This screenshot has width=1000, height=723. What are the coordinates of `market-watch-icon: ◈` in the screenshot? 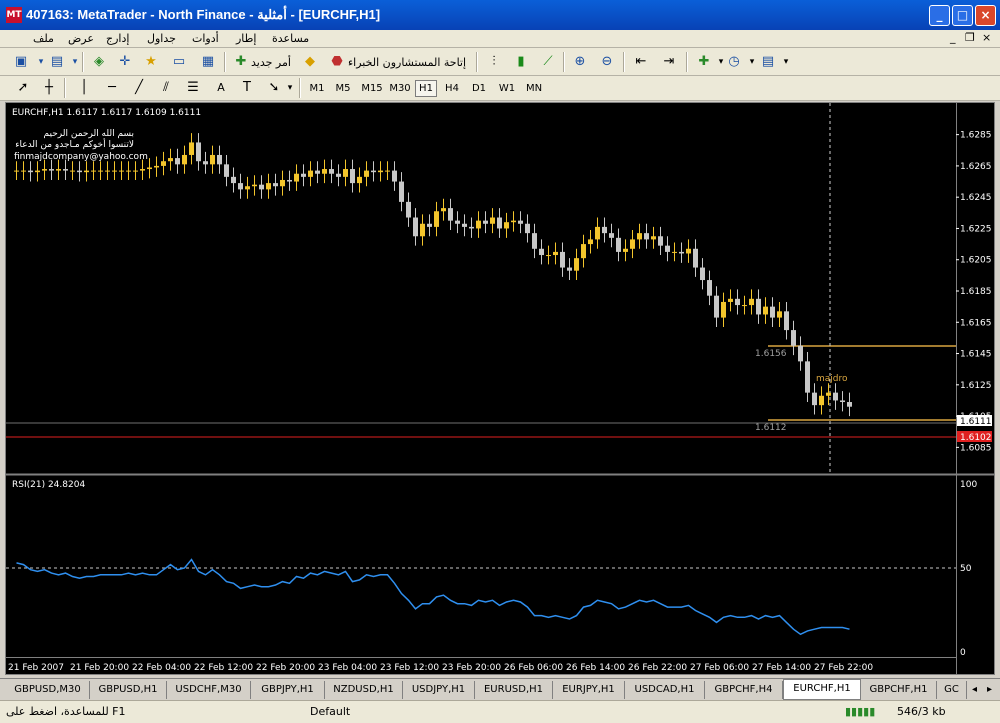 It's located at (99, 62).